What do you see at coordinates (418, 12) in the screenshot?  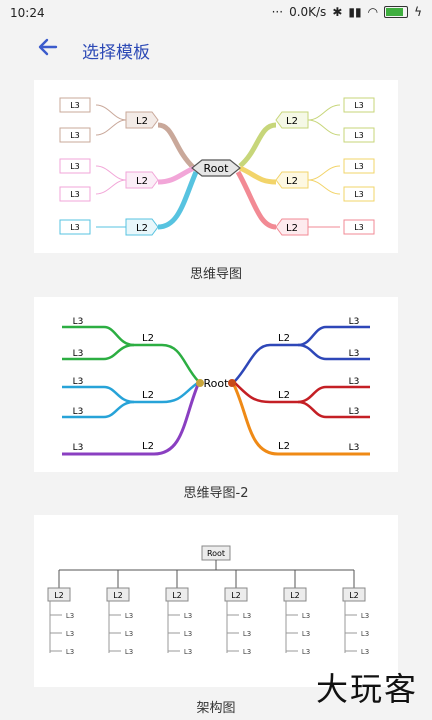 I see `charging-icon: ϟ` at bounding box center [418, 12].